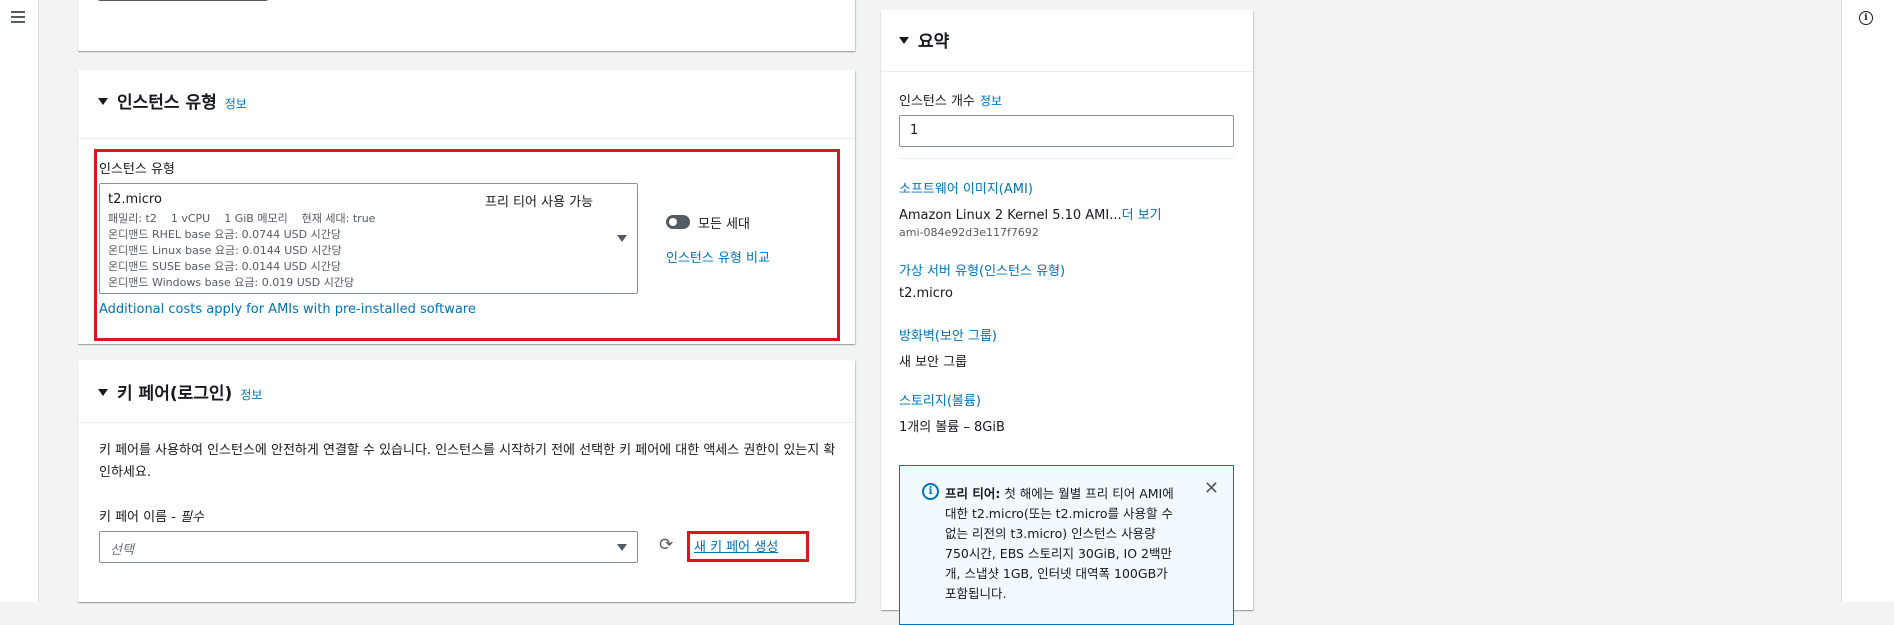  What do you see at coordinates (937, 101) in the screenshot?
I see `label-text: 인스턴스 개수` at bounding box center [937, 101].